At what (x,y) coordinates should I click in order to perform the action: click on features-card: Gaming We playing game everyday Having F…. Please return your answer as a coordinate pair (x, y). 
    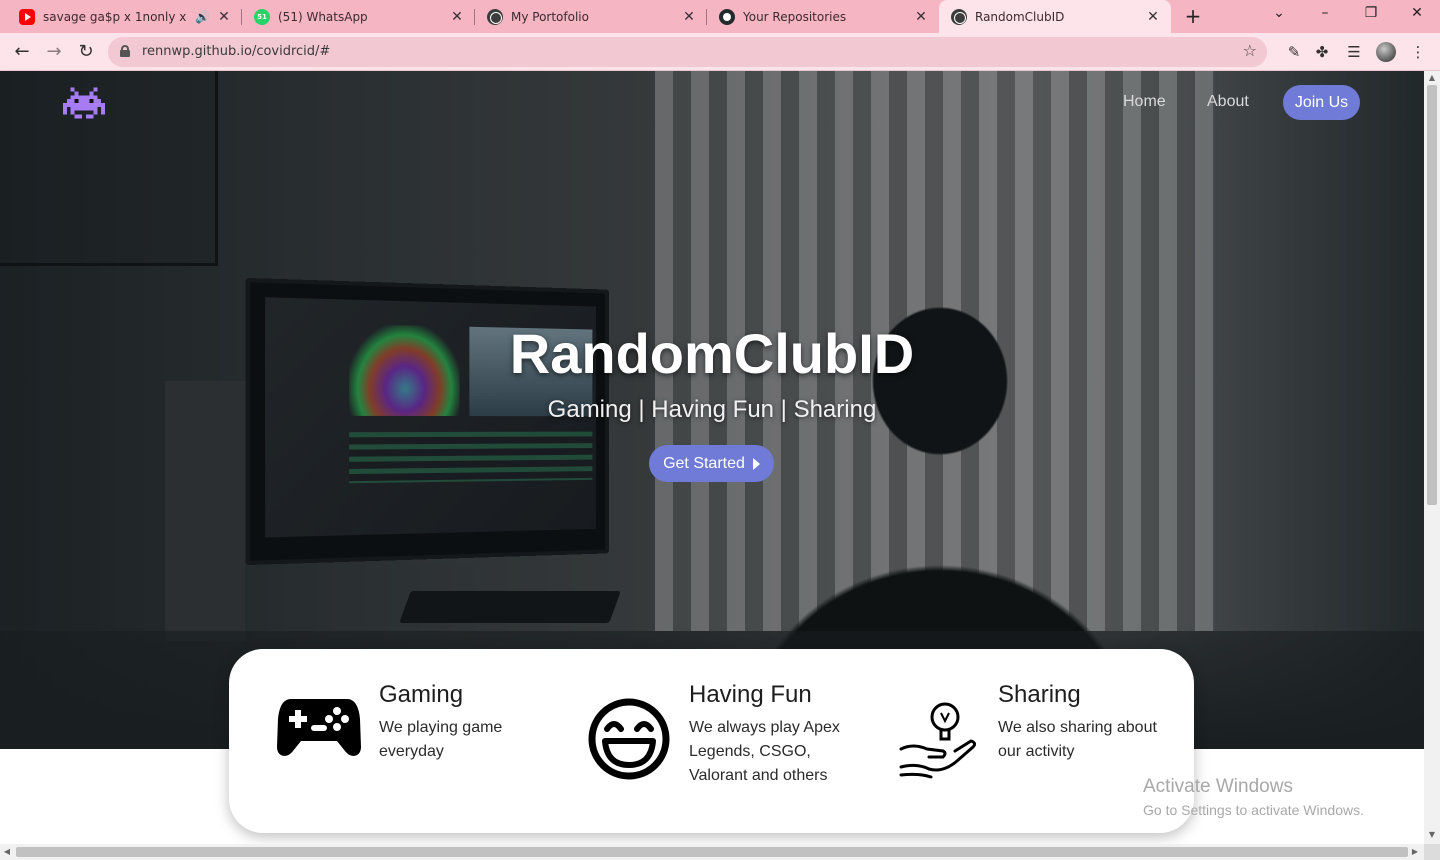
    Looking at the image, I should click on (711, 741).